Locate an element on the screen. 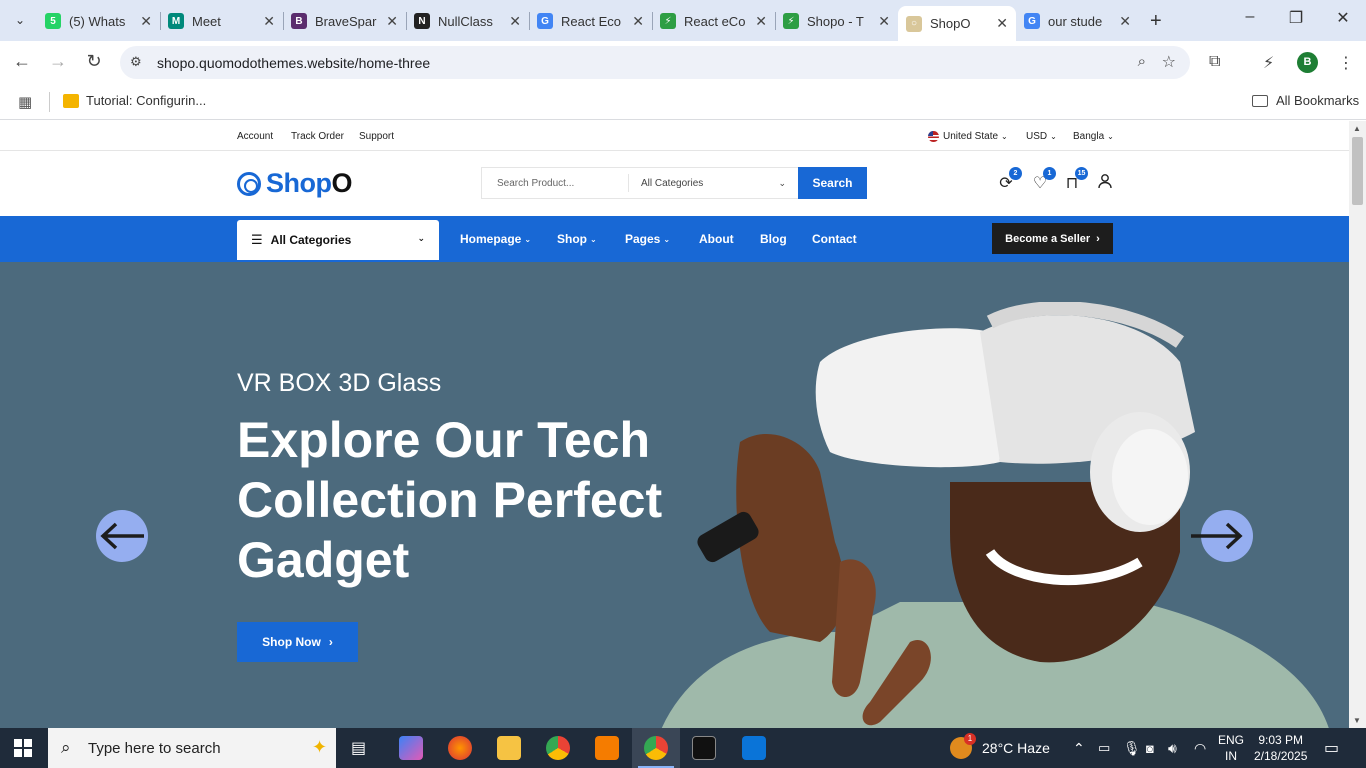 Image resolution: width=1366 pixels, height=768 pixels. arrow-left-icon is located at coordinates (122, 536).